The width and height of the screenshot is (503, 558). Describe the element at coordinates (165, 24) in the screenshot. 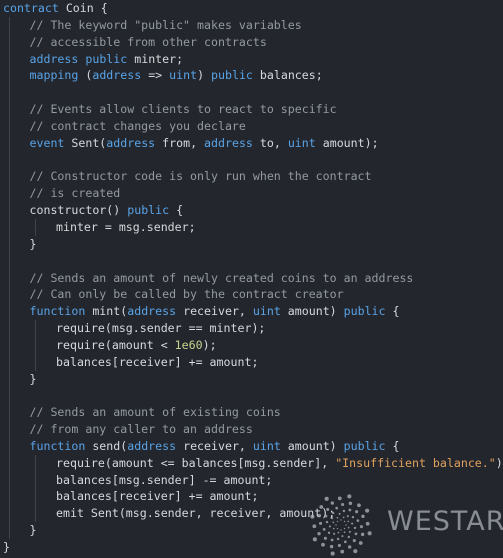

I see `comment-token: // The keyword "public" makes variables` at that location.